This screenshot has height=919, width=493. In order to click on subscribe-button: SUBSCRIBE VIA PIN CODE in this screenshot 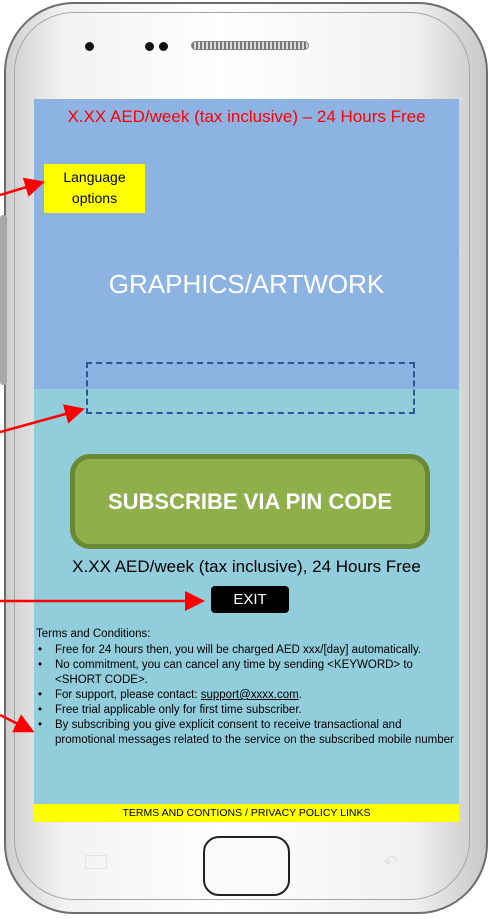, I will do `click(250, 501)`.